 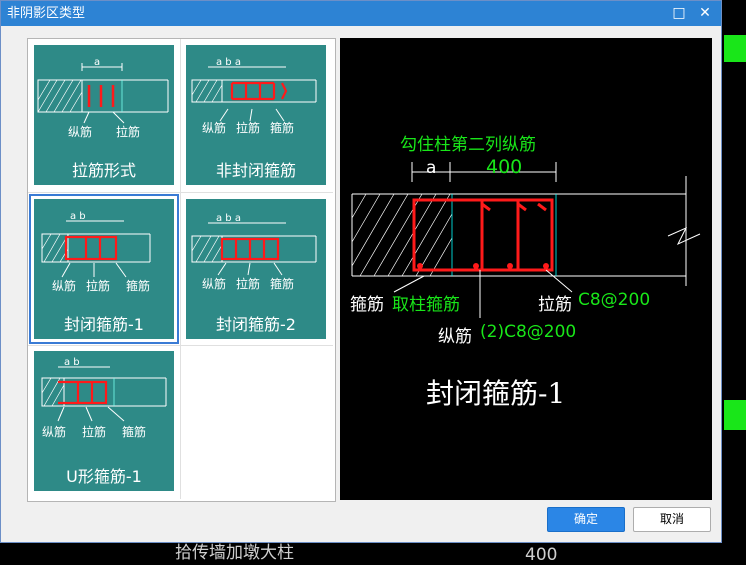 What do you see at coordinates (431, 168) in the screenshot?
I see `dim-a-label: a` at bounding box center [431, 168].